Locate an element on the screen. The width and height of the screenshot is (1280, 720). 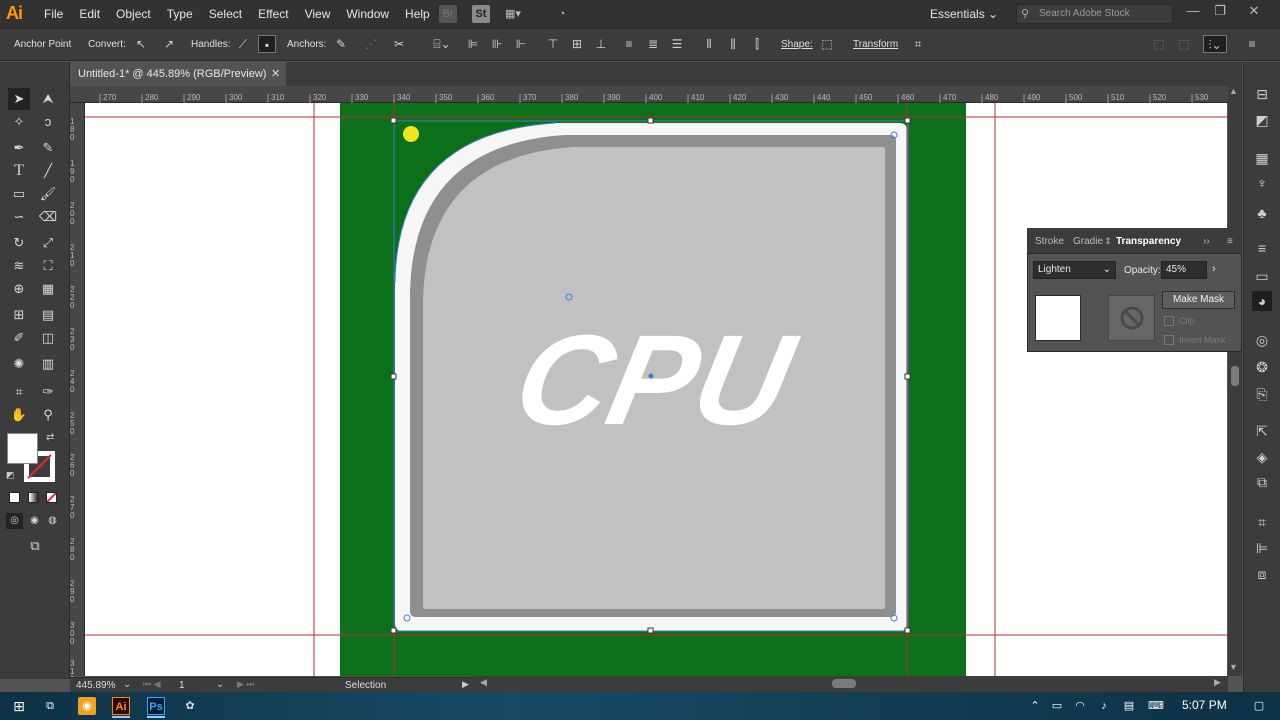
distribute-top-icon: ≡ is located at coordinates (629, 44).